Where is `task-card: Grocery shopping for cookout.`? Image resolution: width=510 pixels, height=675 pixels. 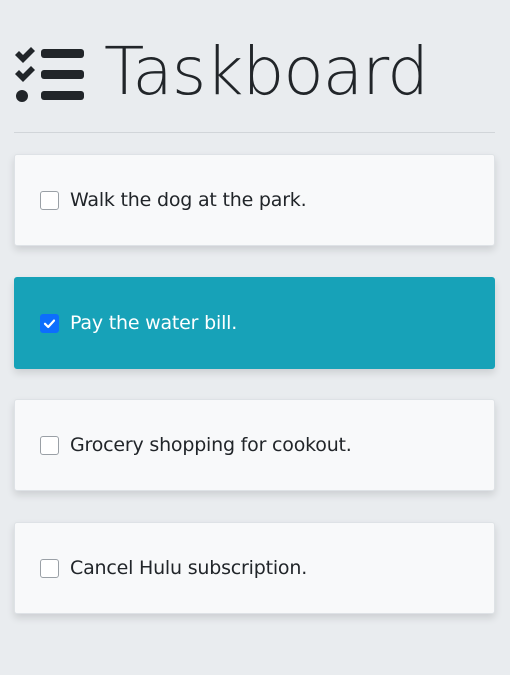 task-card: Grocery shopping for cookout. is located at coordinates (254, 445).